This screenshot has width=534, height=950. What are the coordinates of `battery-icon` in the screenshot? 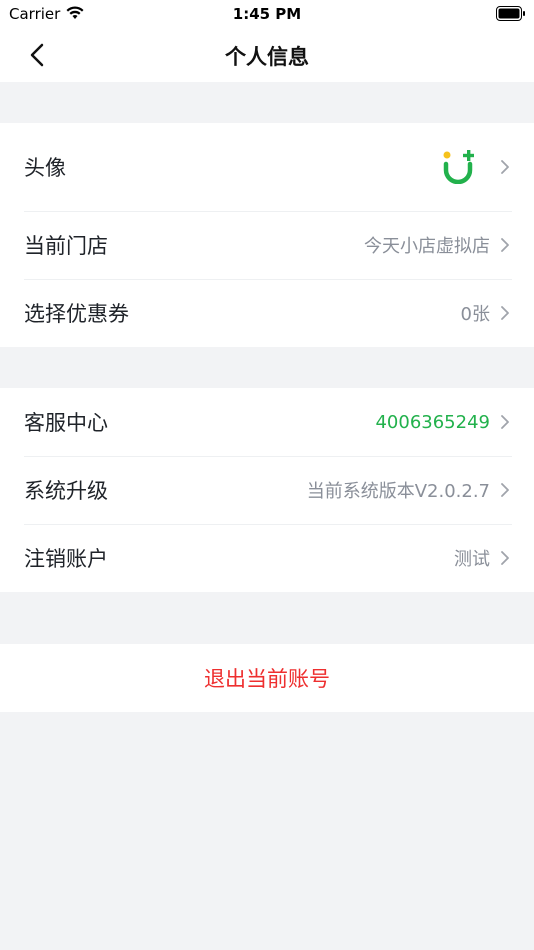 It's located at (511, 15).